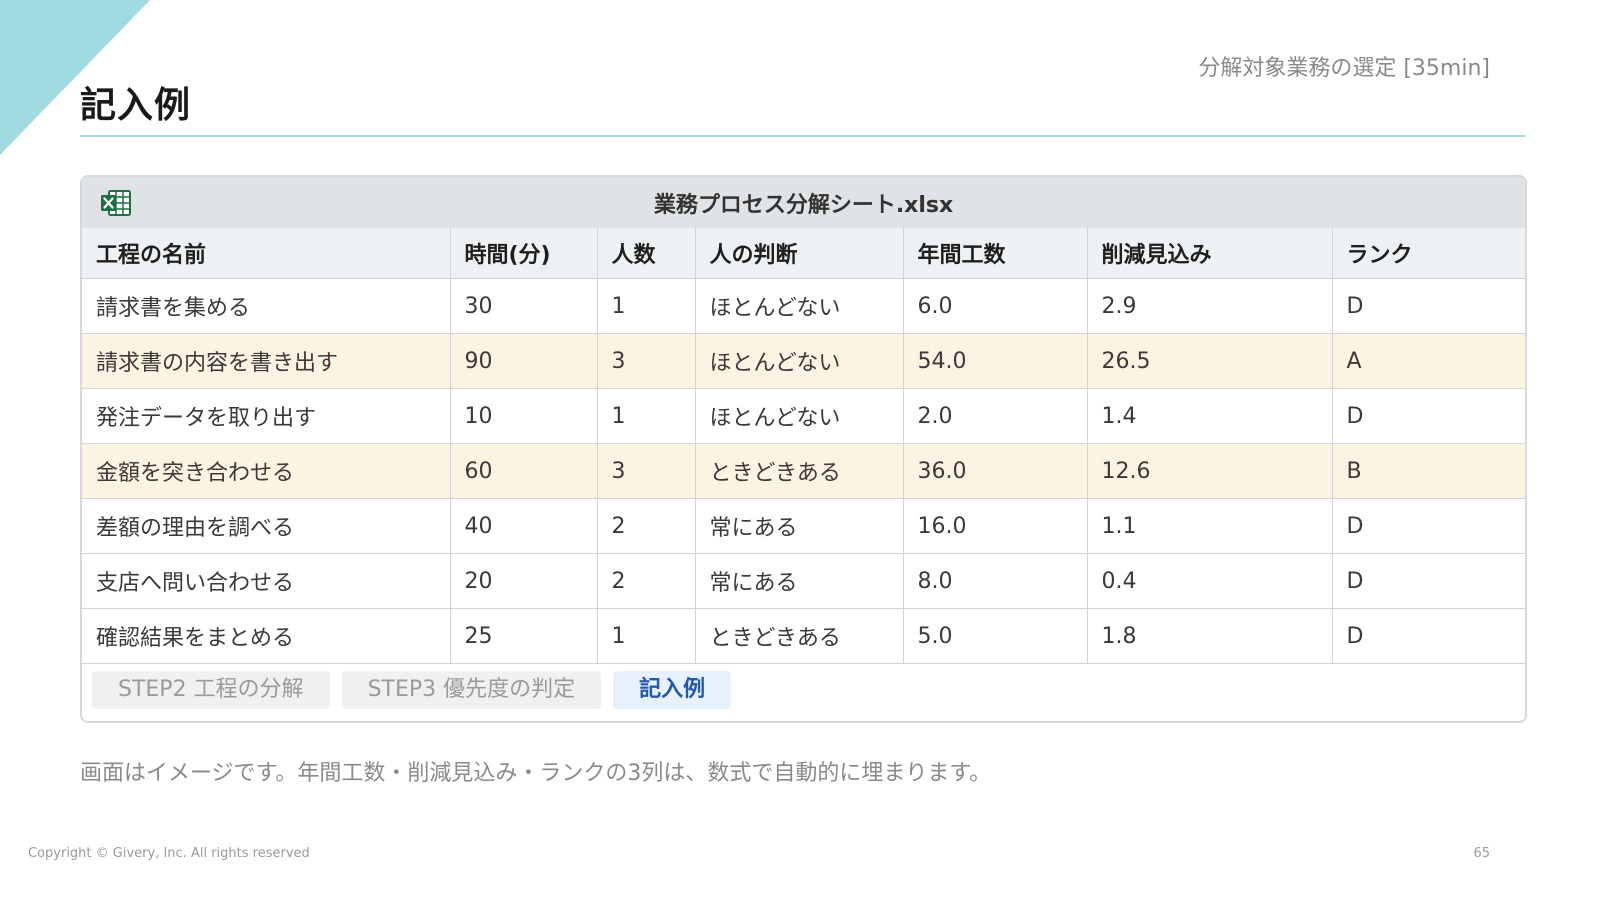  Describe the element at coordinates (995, 253) in the screenshot. I see `column-header-annual-hours: 年間工数` at that location.